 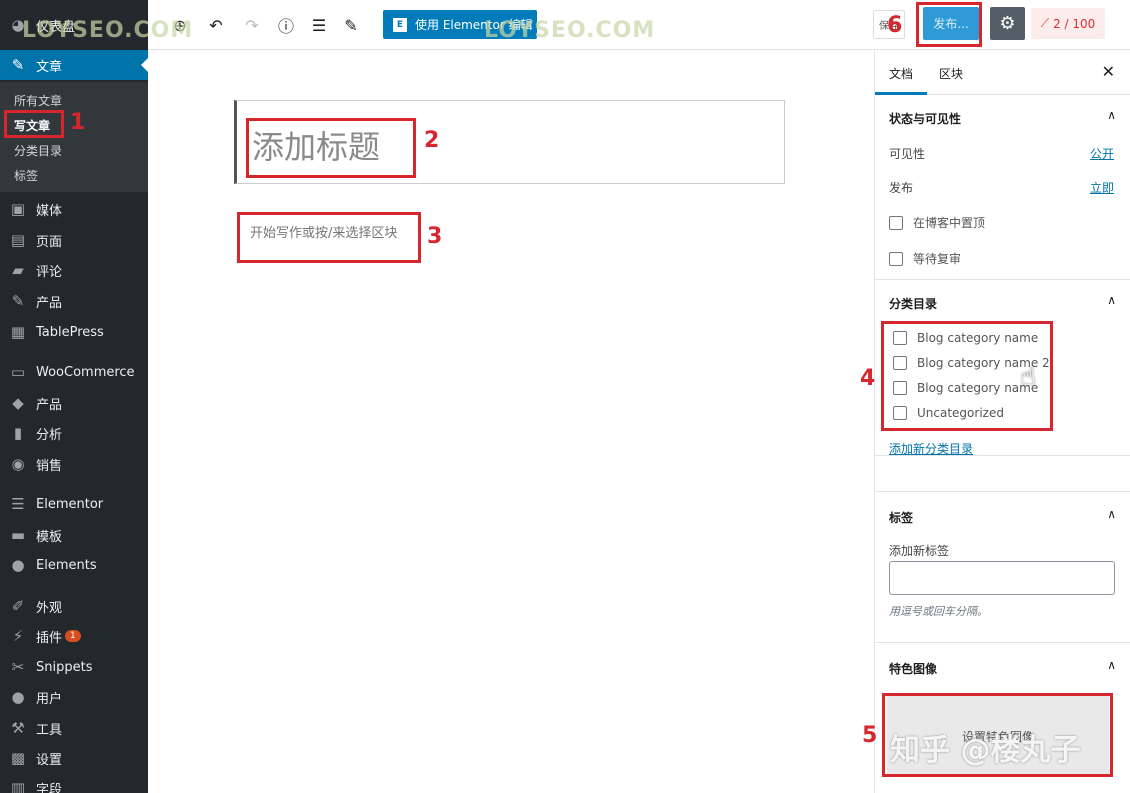 What do you see at coordinates (74, 535) in the screenshot?
I see `menu-item-templates: ▬ 模板` at bounding box center [74, 535].